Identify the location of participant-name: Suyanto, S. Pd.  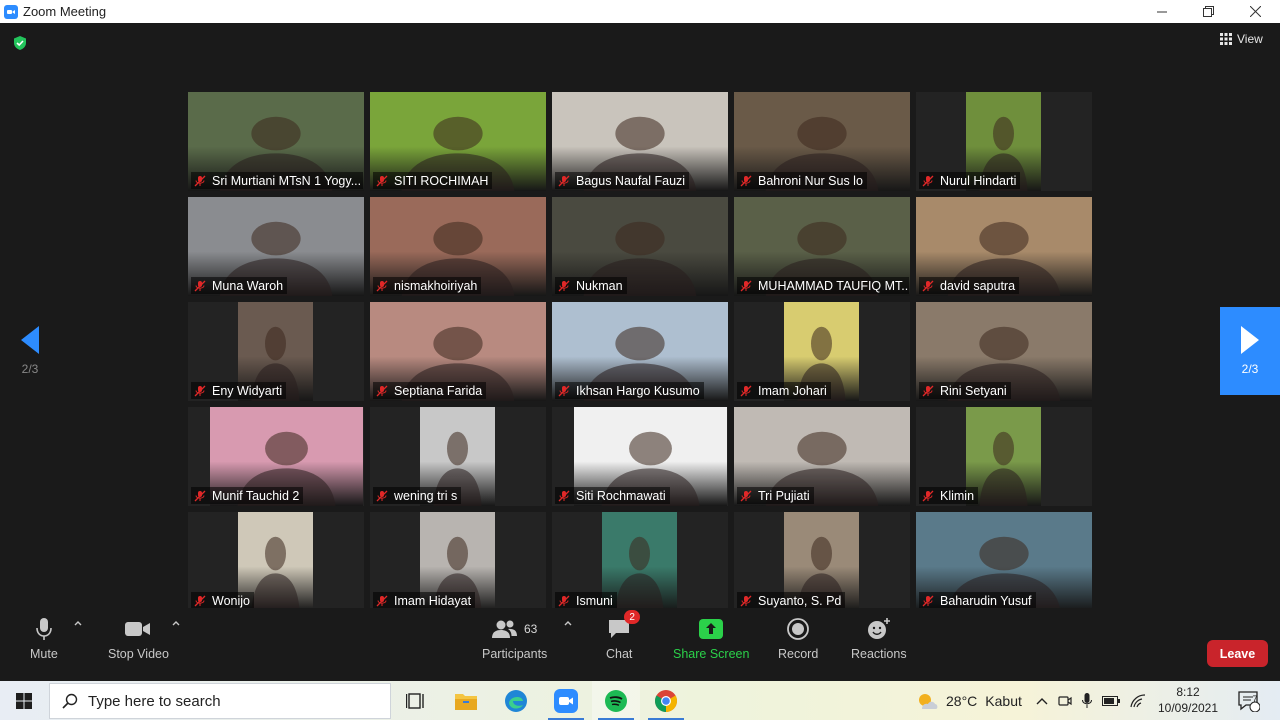
(800, 600).